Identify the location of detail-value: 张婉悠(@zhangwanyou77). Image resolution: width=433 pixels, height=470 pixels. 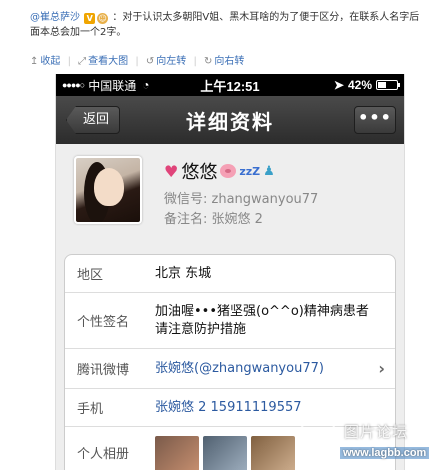
(239, 368).